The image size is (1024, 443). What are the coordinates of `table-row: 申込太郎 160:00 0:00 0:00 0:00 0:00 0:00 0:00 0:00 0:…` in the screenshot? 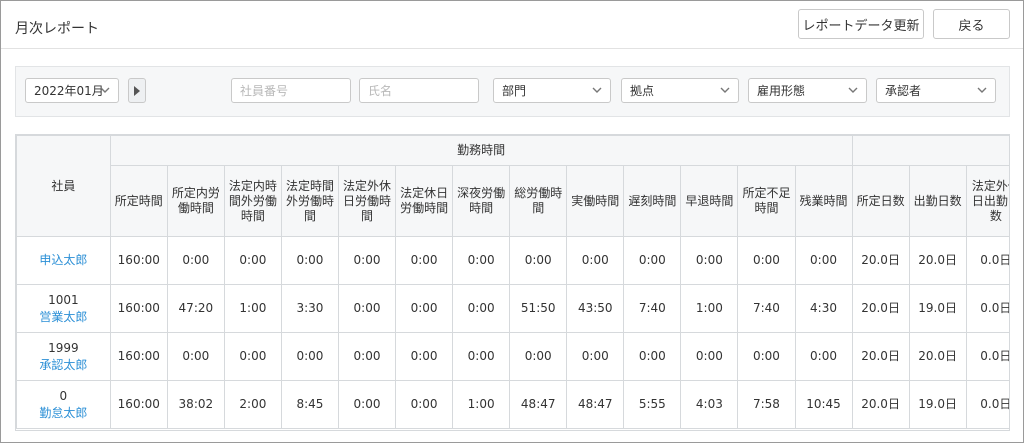 It's located at (512, 260).